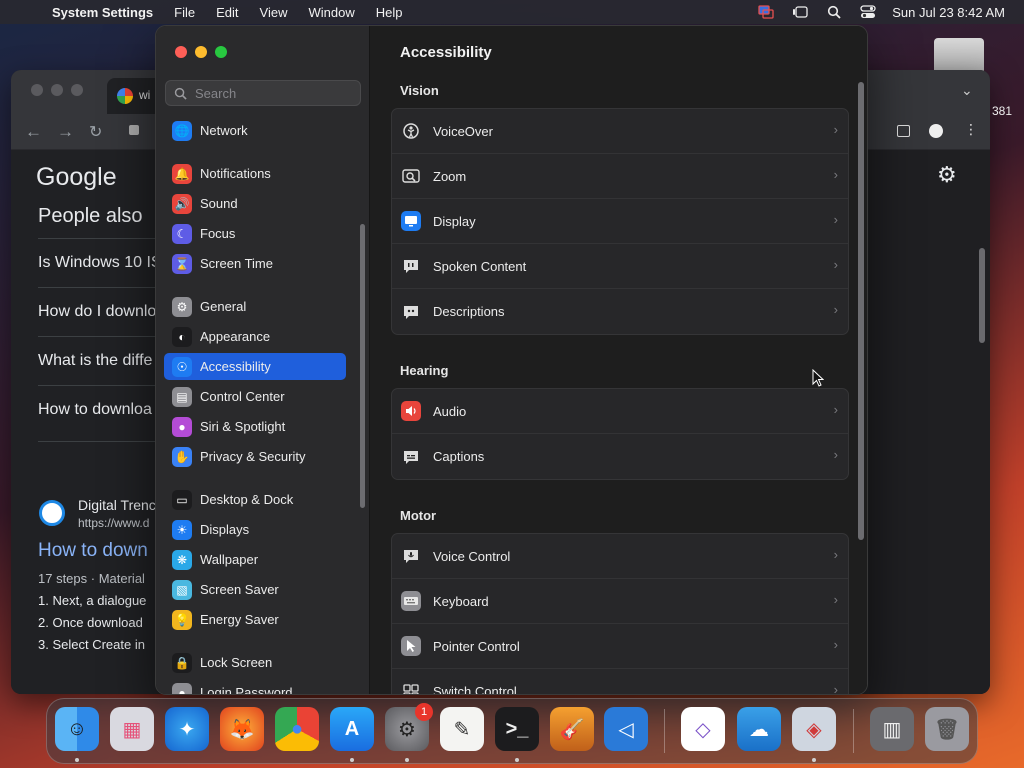  Describe the element at coordinates (182, 456) in the screenshot. I see `sidebar-icon: ✋` at that location.